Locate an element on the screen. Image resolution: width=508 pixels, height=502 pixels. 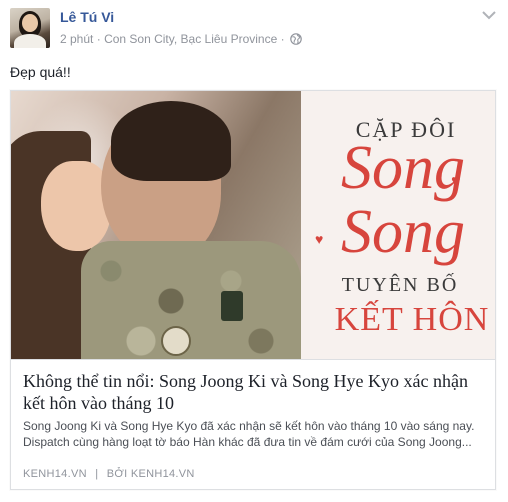
avatar is located at coordinates (30, 28).